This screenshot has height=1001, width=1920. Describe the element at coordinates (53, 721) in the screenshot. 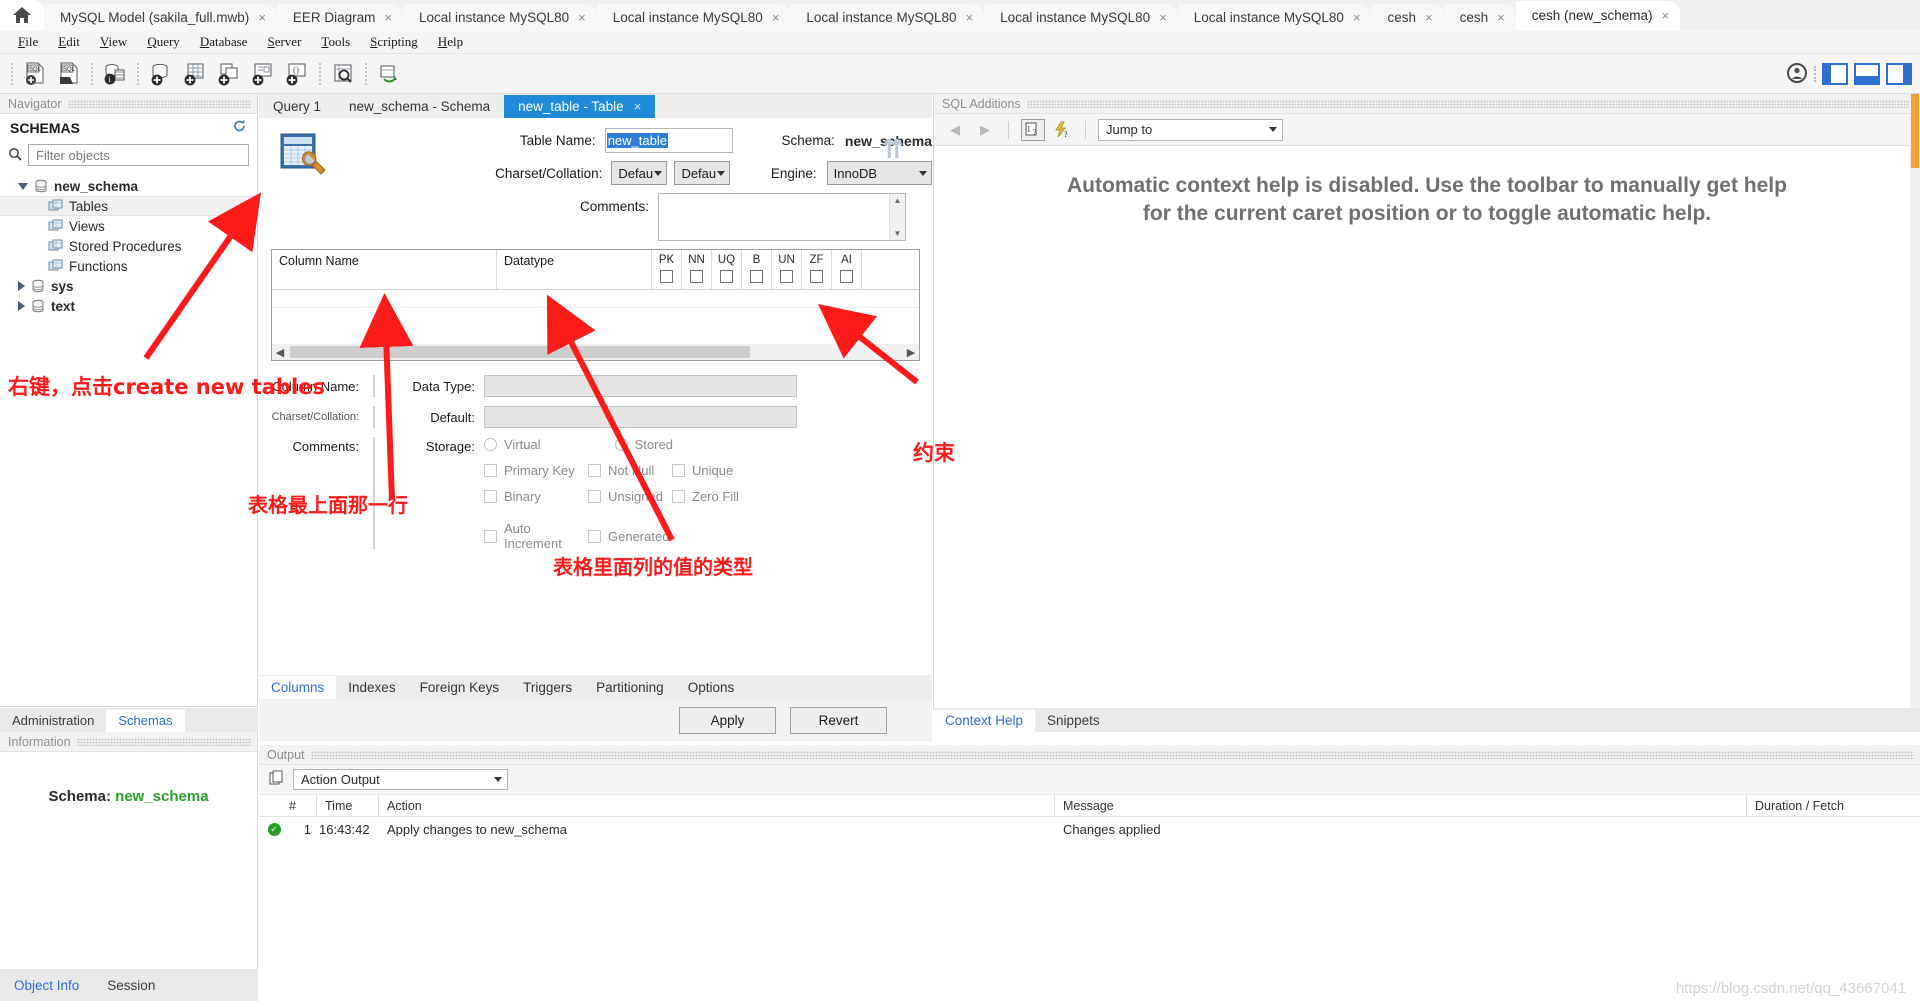

I see `tab-administration: Administration` at that location.